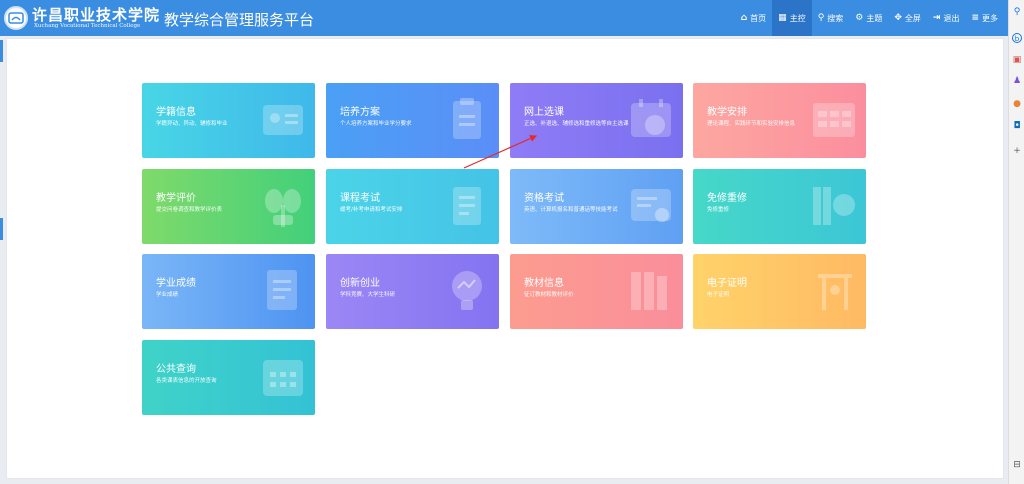 The height and width of the screenshot is (484, 1024). I want to click on calendar-hand-icon, so click(651, 118).